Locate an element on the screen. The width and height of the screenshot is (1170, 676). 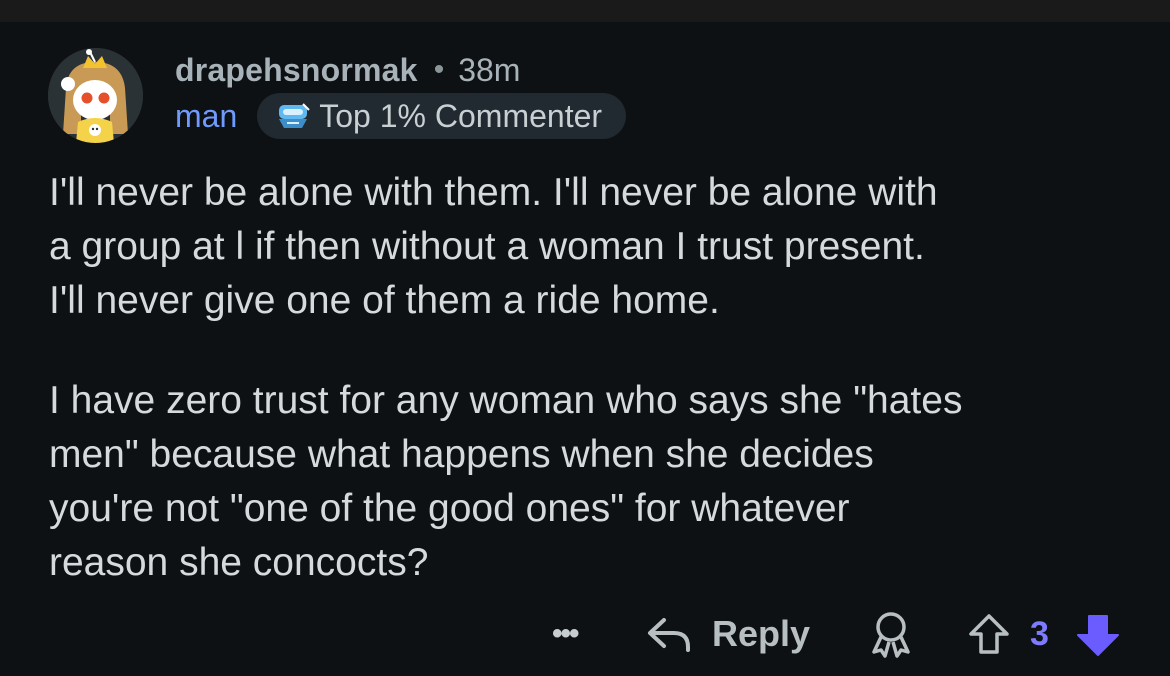
user-flair: man is located at coordinates (206, 115).